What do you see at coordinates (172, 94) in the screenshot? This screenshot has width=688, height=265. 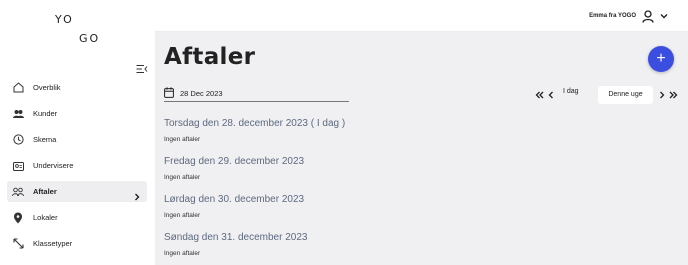 I see `calendar-icon` at bounding box center [172, 94].